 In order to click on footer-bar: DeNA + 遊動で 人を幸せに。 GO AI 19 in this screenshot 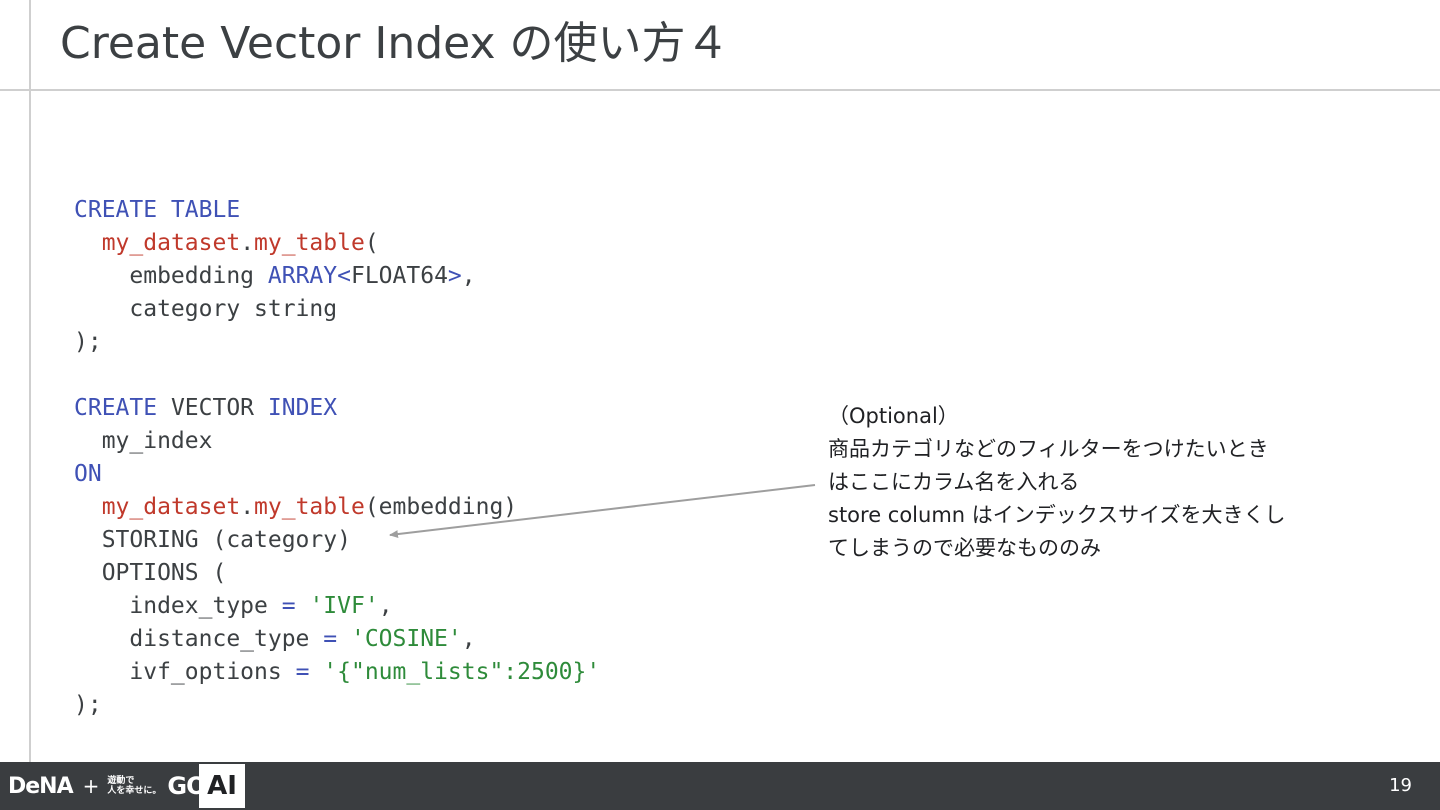, I will do `click(720, 786)`.